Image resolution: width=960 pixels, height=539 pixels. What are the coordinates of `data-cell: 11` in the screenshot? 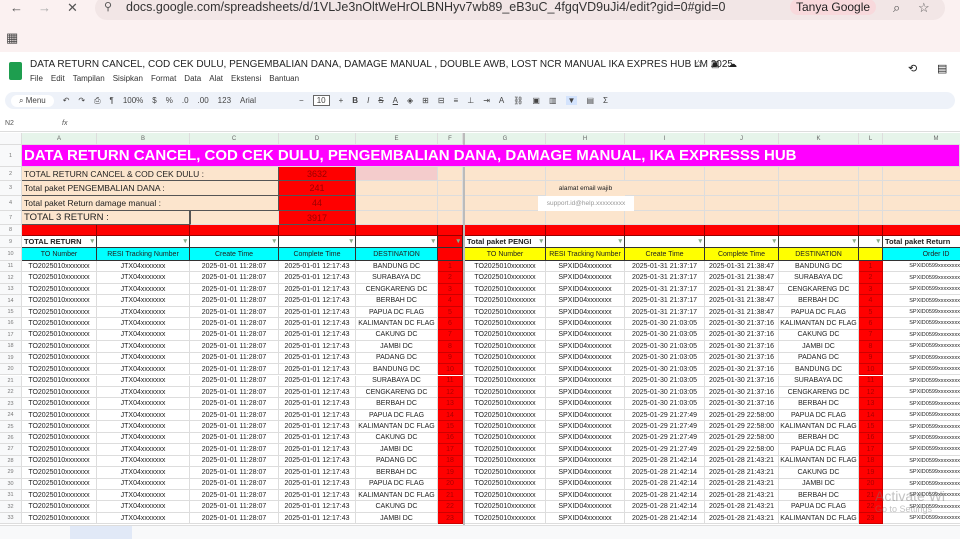 It's located at (450, 381).